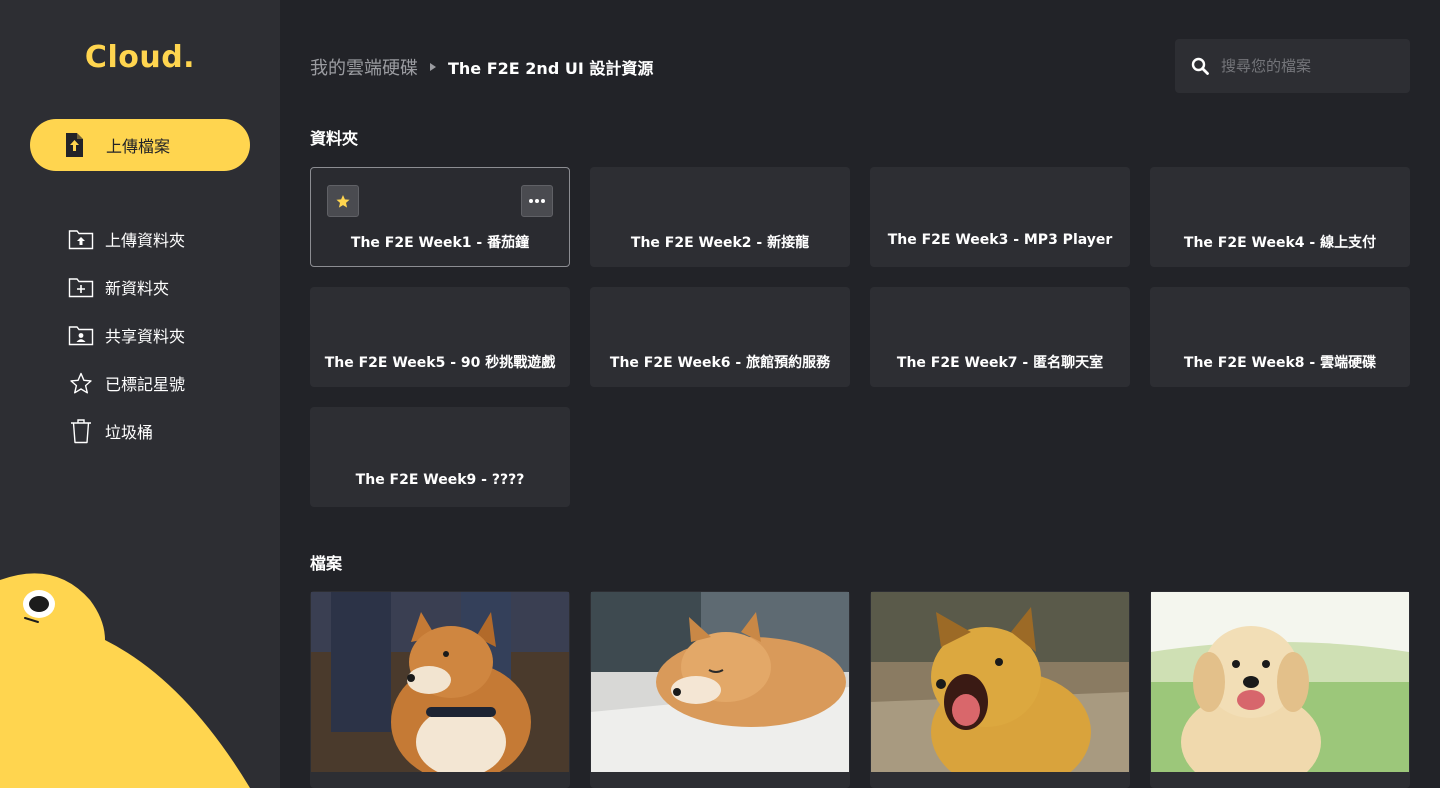 The width and height of the screenshot is (1440, 788). What do you see at coordinates (81, 287) in the screenshot?
I see `folder-add-icon` at bounding box center [81, 287].